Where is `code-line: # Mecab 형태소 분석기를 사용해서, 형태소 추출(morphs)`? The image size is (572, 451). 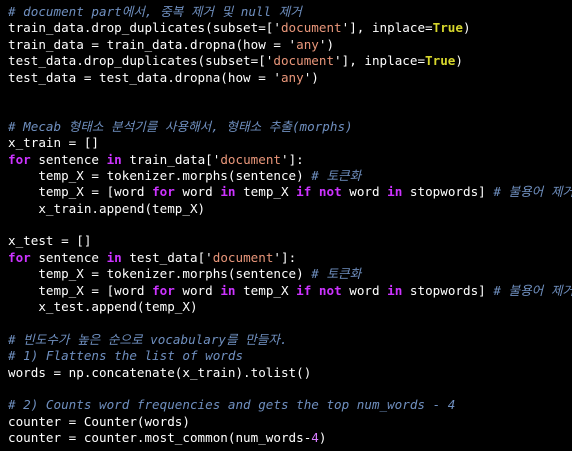
code-line: # Mecab 형태소 분석기를 사용해서, 형태소 추출(morphs) is located at coordinates (290, 127).